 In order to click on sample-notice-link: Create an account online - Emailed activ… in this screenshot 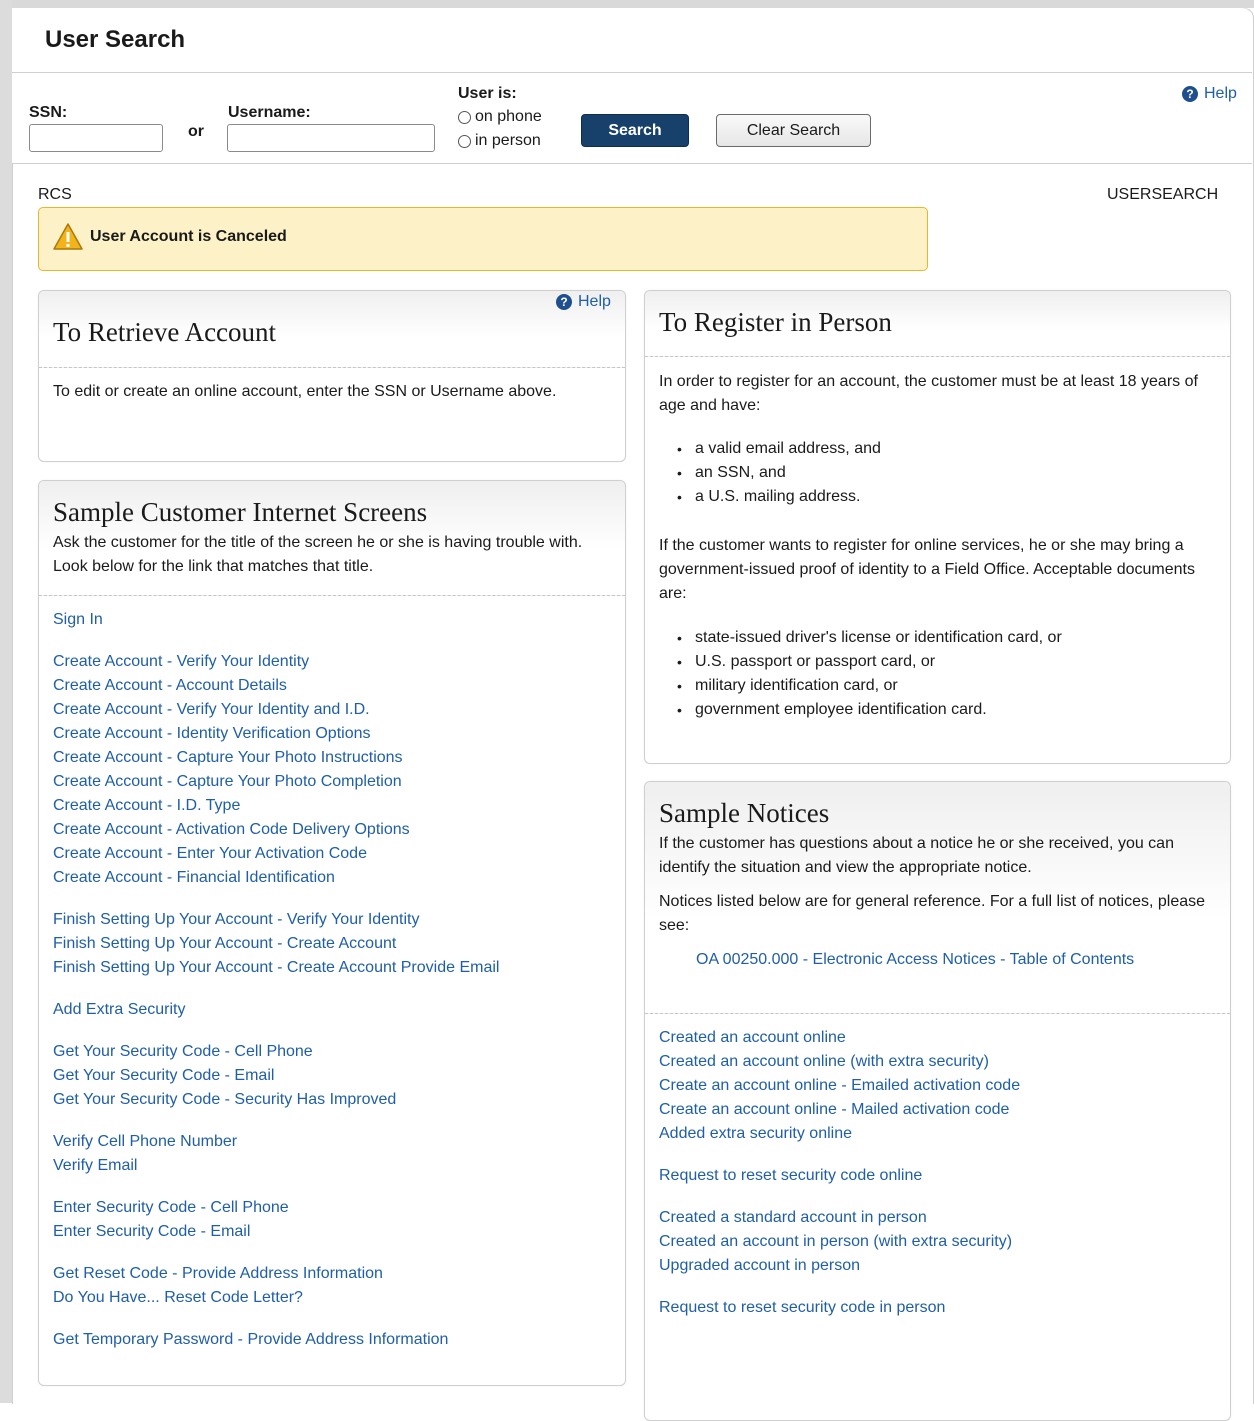, I will do `click(839, 1086)`.